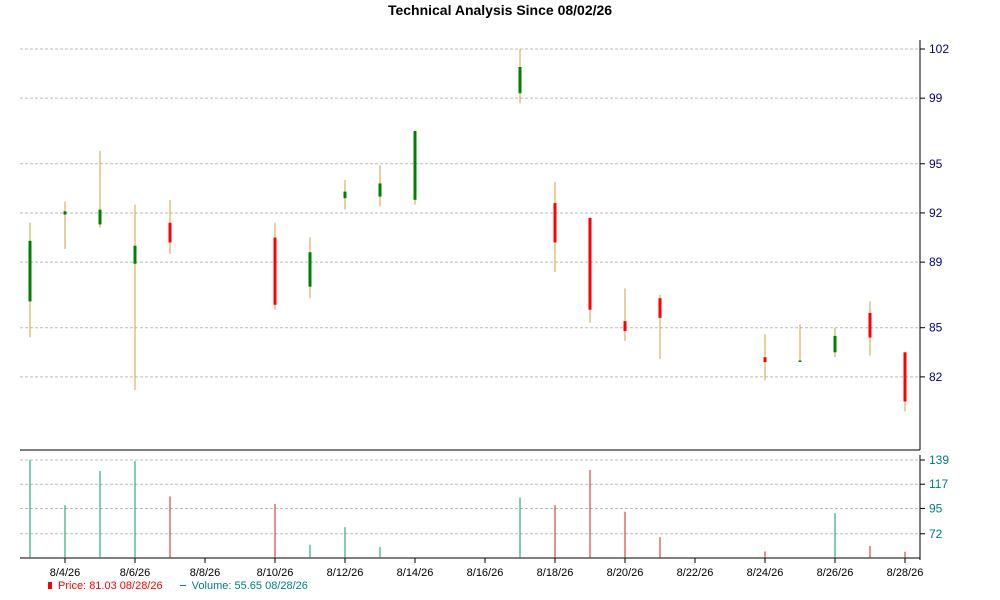 The image size is (1000, 600). I want to click on volume-bars, so click(467, 509).